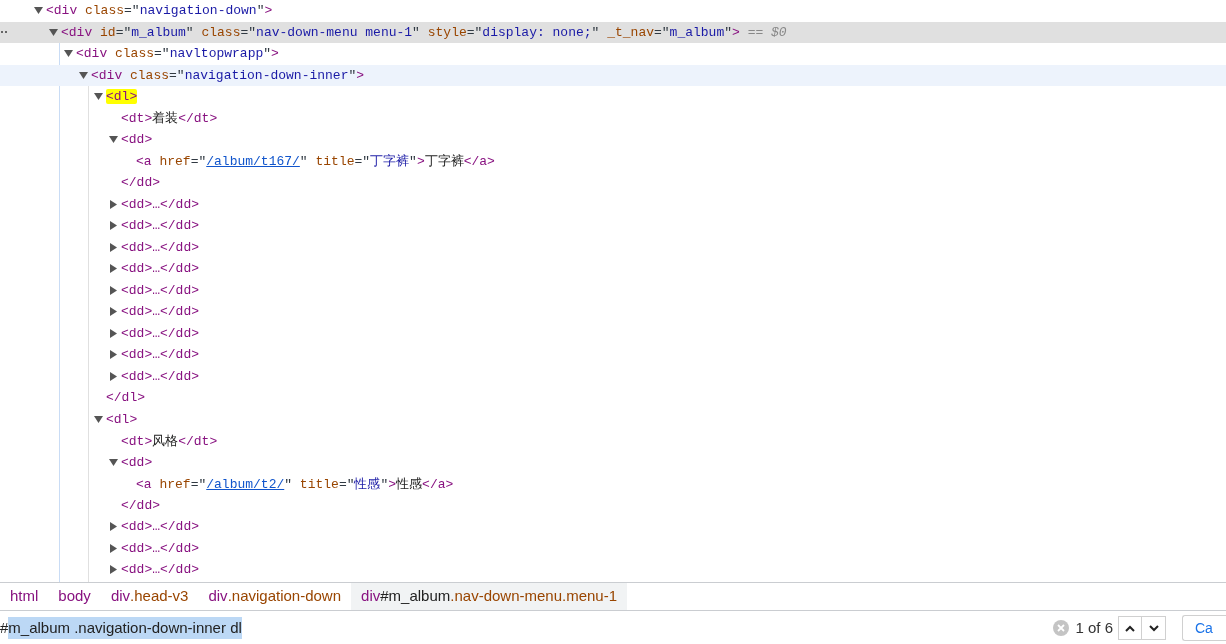 This screenshot has height=644, width=1226. I want to click on element-line: <a href="/album/t2/" title="性感">性感</a>, so click(294, 483).